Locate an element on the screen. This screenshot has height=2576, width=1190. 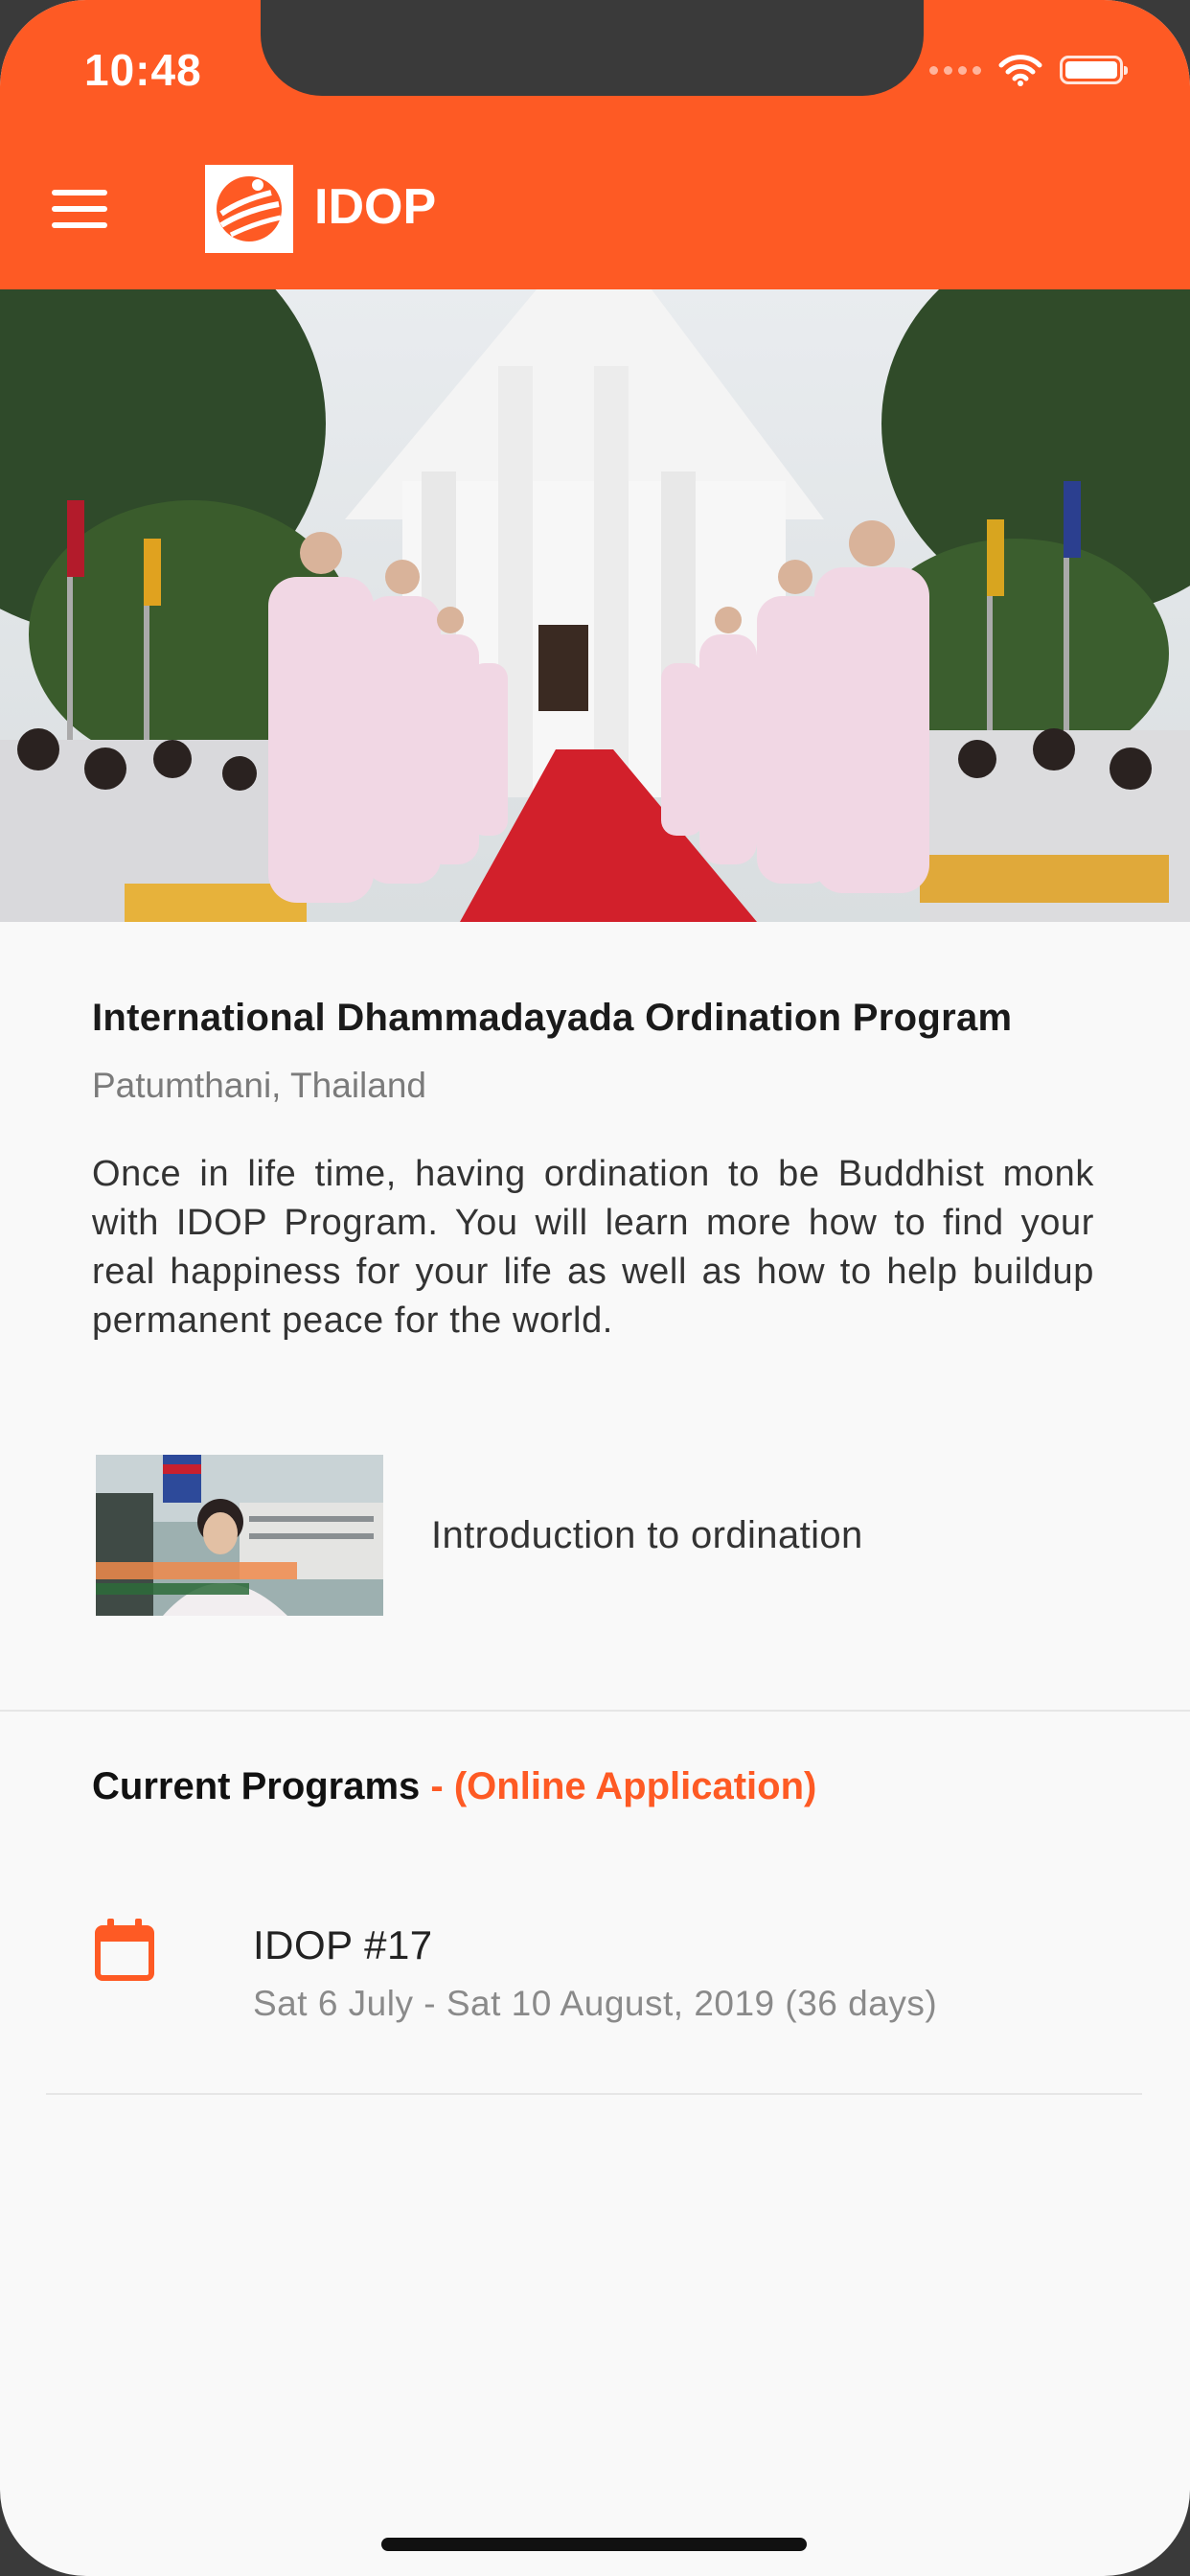
status-indicators is located at coordinates (1029, 70).